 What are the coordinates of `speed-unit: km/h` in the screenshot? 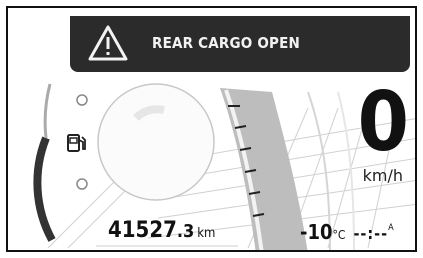 It's located at (382, 175).